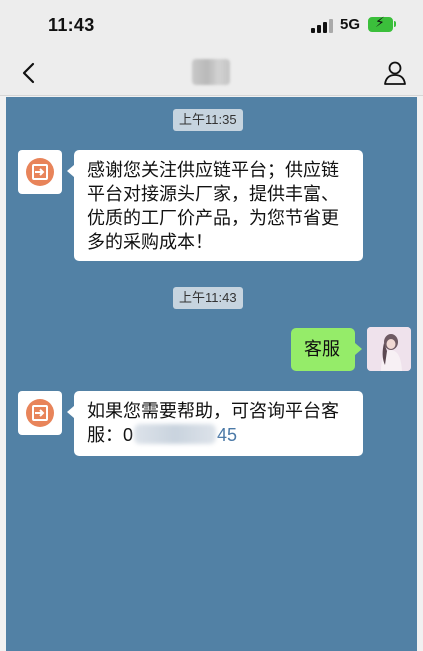  I want to click on message-line: 多的采购成本！, so click(150, 242).